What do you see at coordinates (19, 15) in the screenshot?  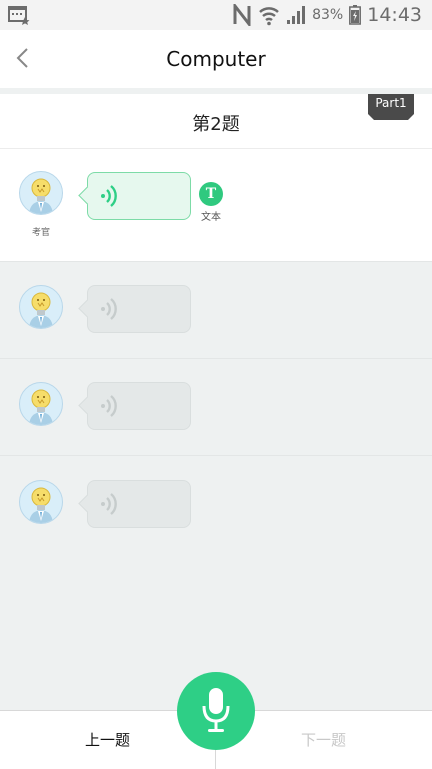 I see `calendar-notification-icon` at bounding box center [19, 15].